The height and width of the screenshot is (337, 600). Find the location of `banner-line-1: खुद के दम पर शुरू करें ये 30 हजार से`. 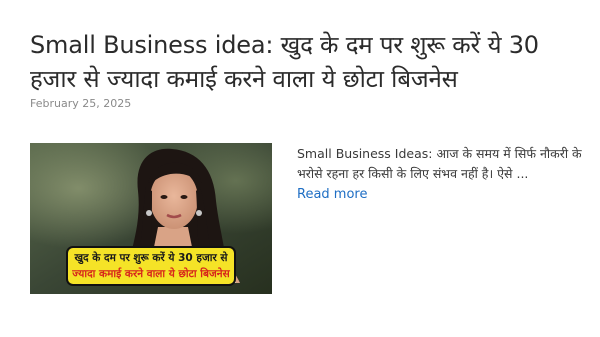

banner-line-1: खुद के दम पर शुरू करें ये 30 हजार से is located at coordinates (151, 258).